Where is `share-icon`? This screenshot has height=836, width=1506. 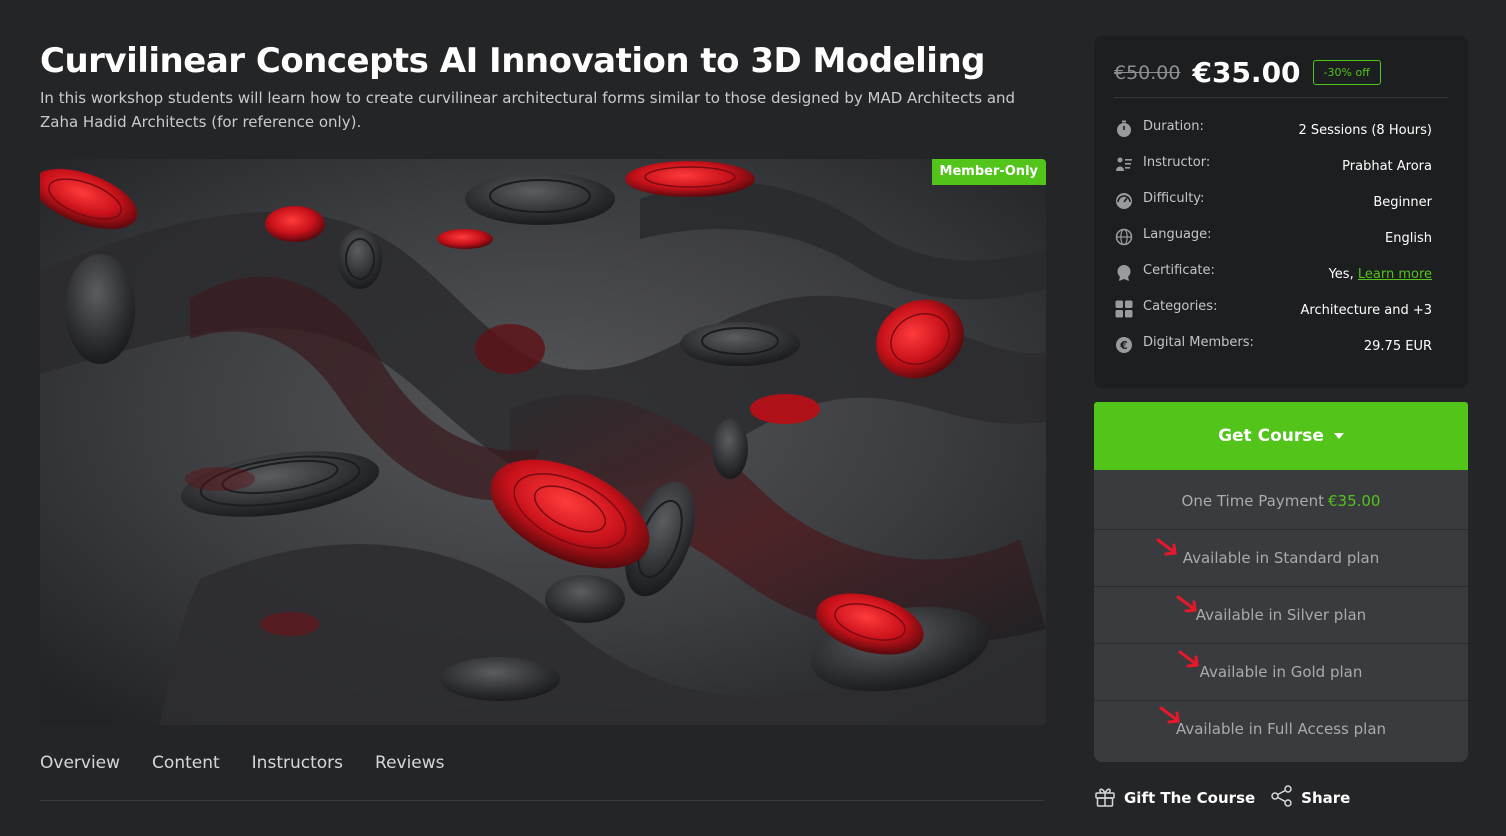 share-icon is located at coordinates (1282, 798).